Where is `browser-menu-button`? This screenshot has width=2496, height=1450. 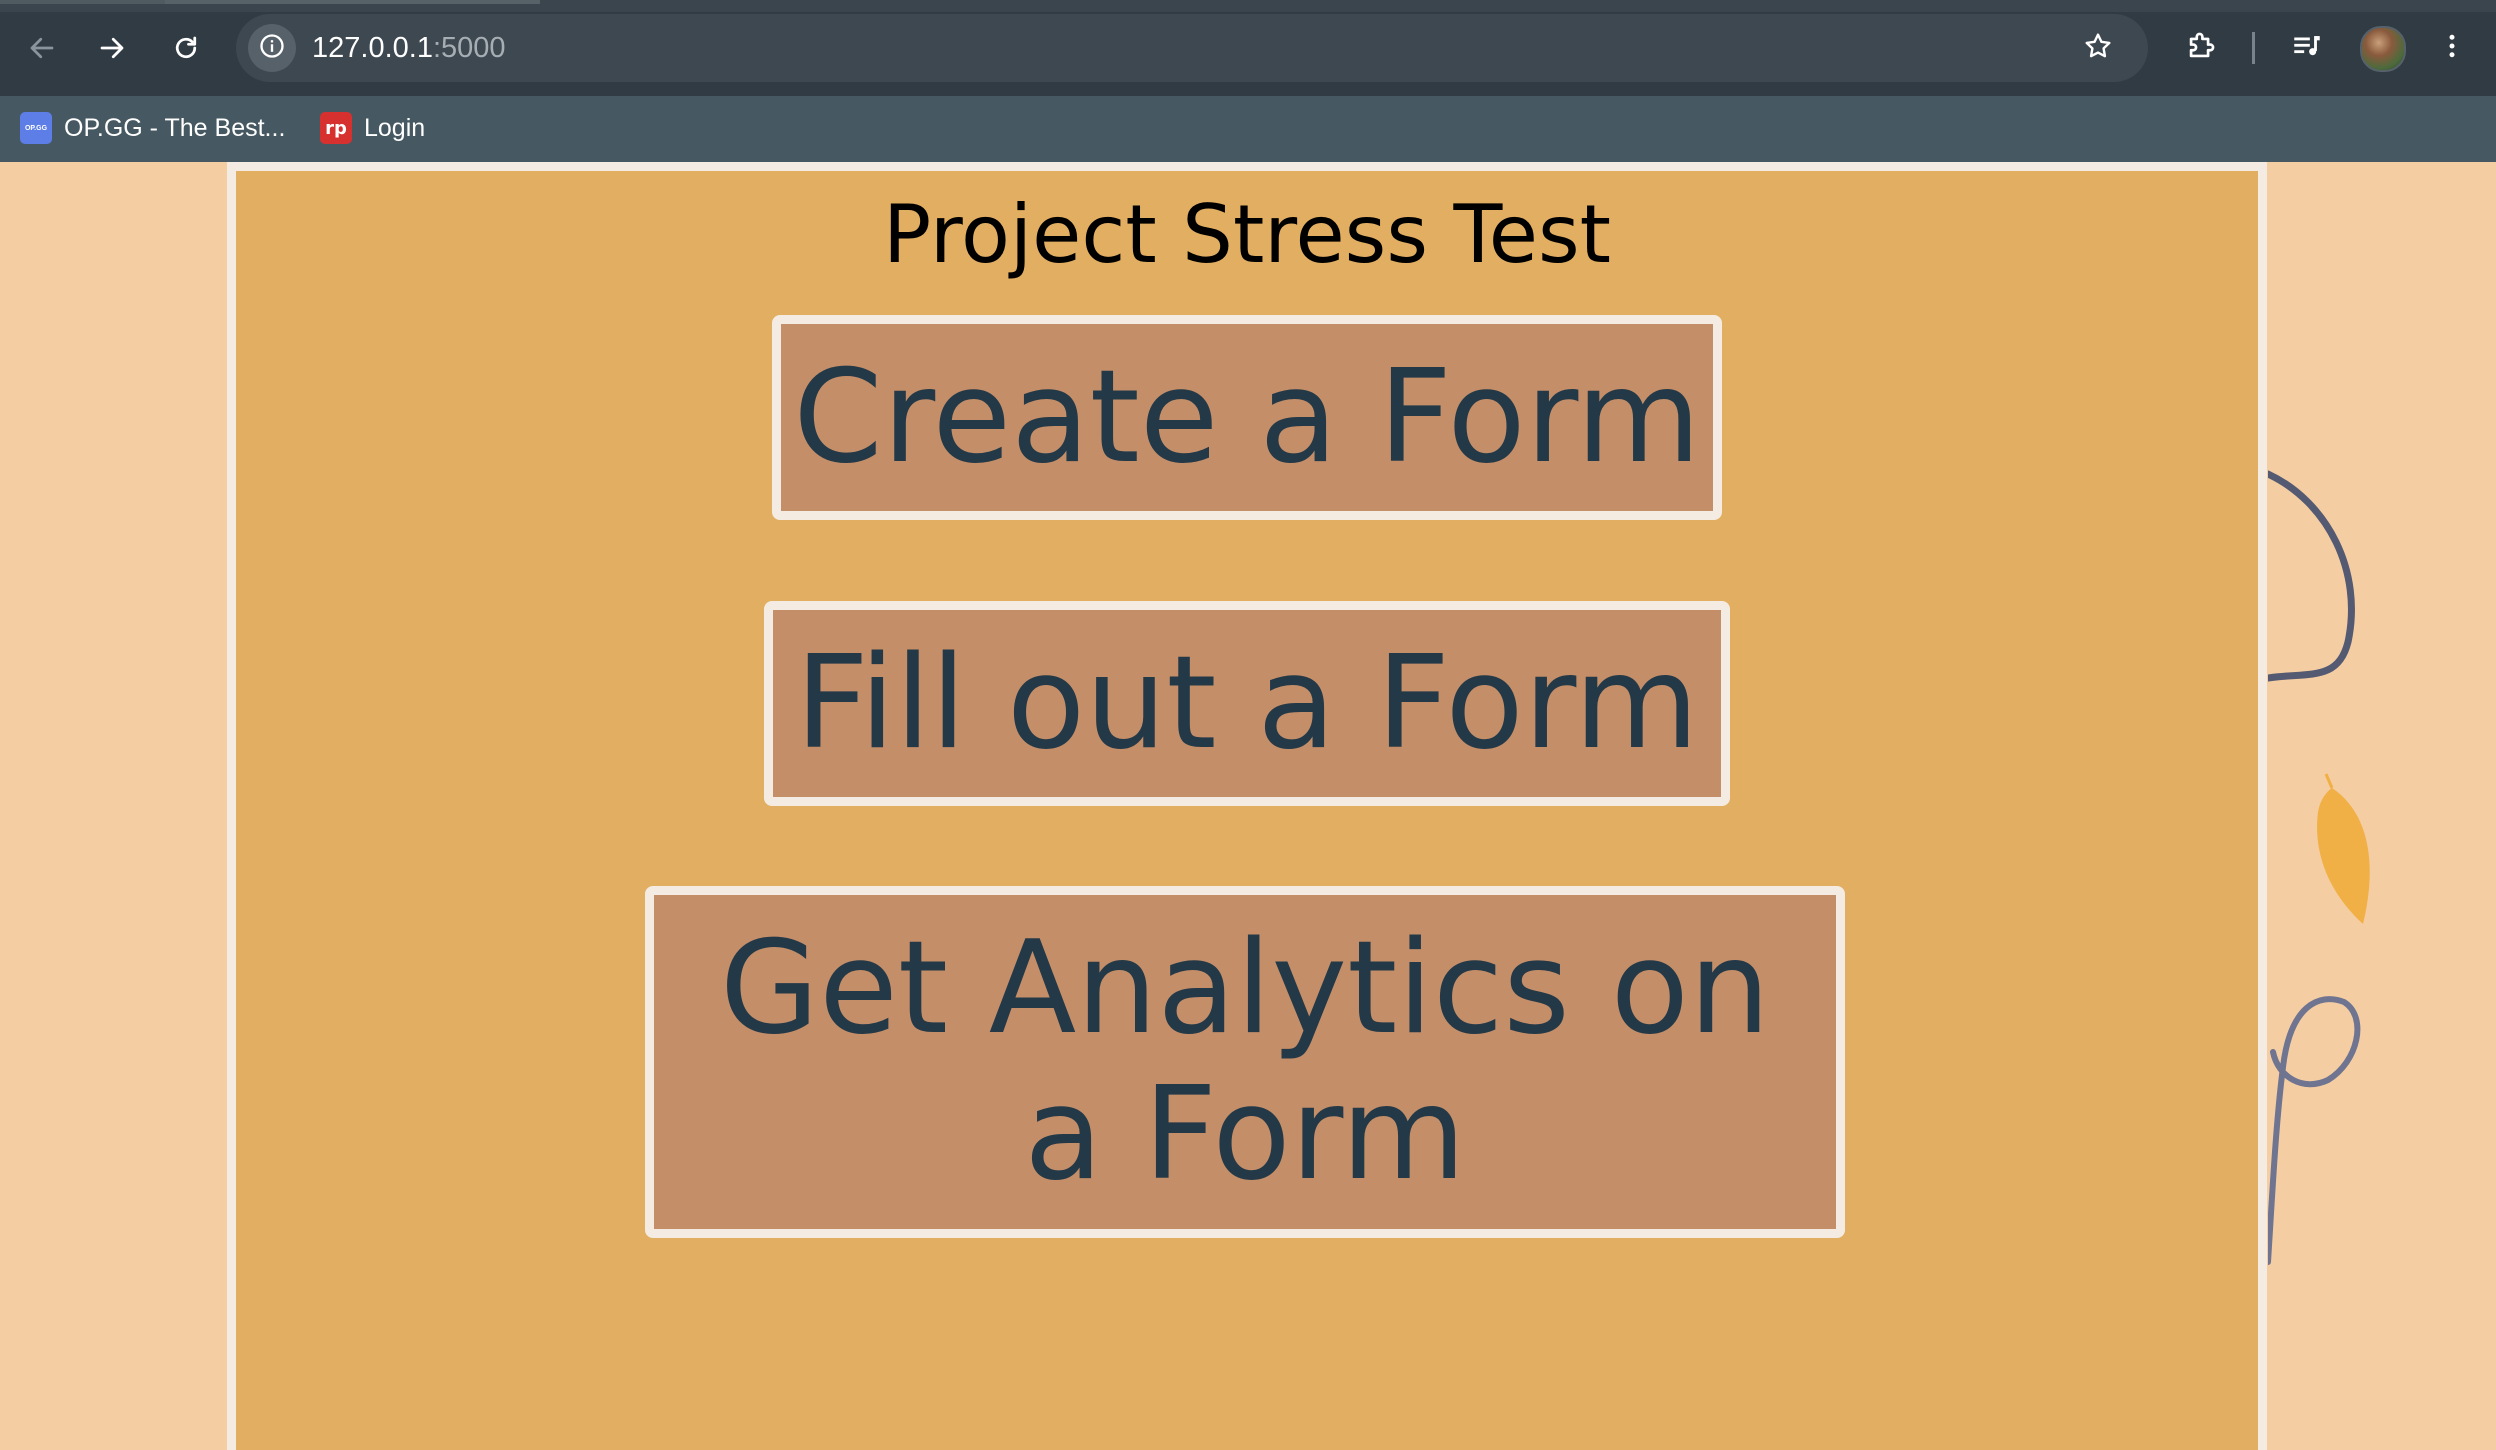 browser-menu-button is located at coordinates (2452, 48).